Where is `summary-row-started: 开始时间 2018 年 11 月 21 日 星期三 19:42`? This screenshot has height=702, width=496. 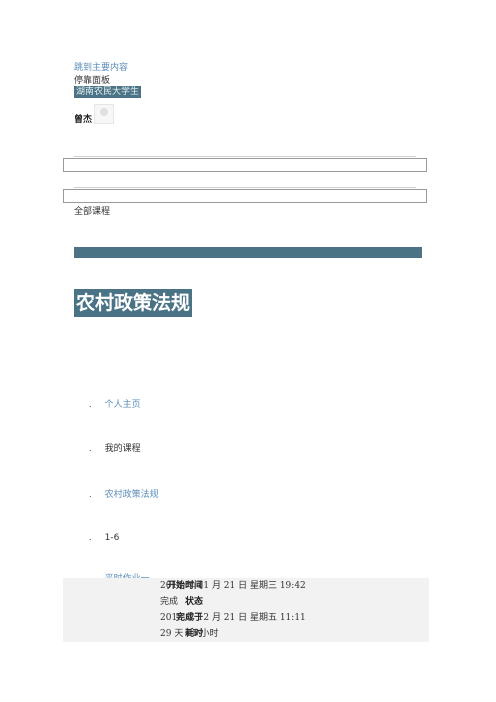
summary-row-started: 开始时间 2018 年 11 月 21 日 星期三 19:42 is located at coordinates (246, 586).